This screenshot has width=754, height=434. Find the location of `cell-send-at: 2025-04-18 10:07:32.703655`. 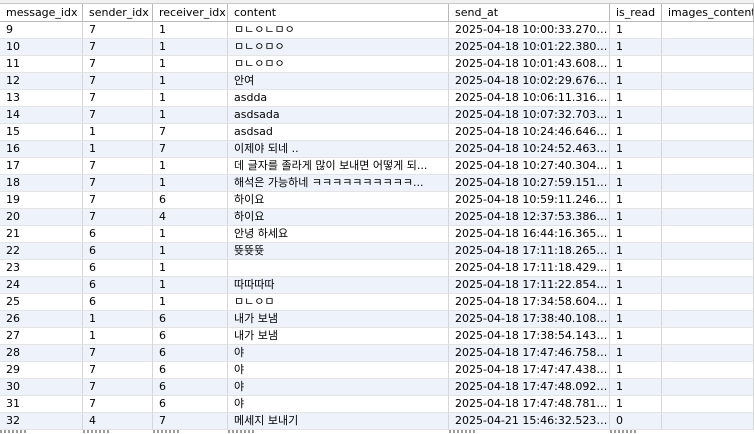

cell-send-at: 2025-04-18 10:07:32.703655 is located at coordinates (529, 115).